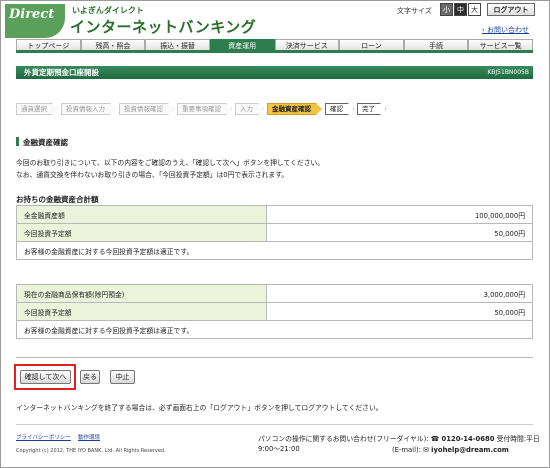 This screenshot has height=468, width=550. Describe the element at coordinates (17, 141) in the screenshot. I see `section-marker` at that location.